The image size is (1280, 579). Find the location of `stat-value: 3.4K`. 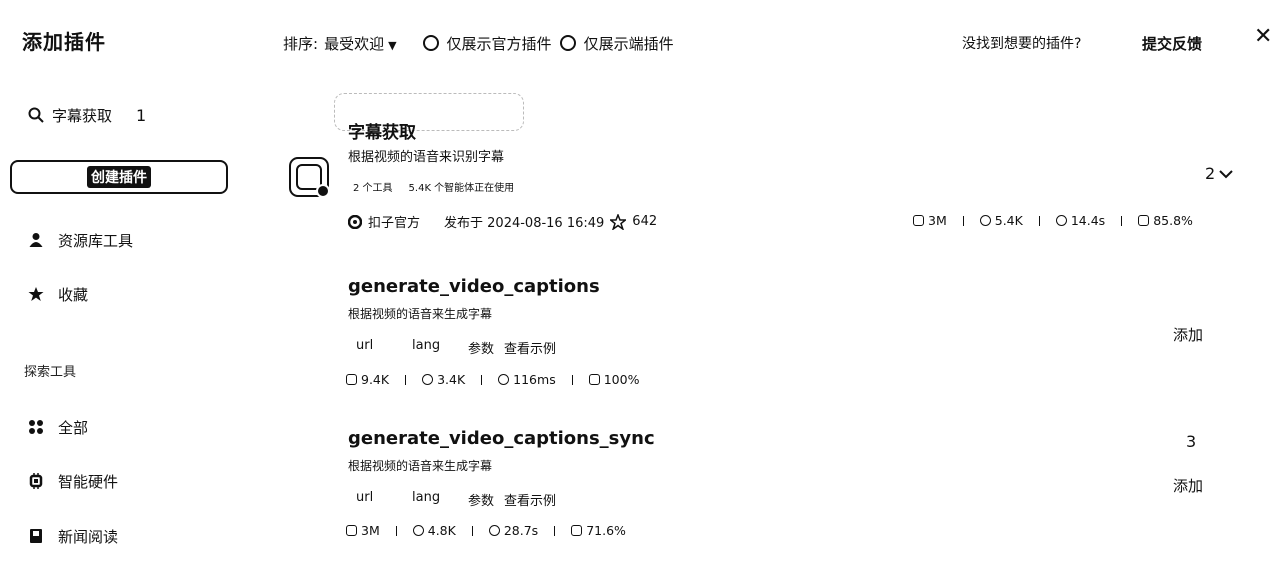

stat-value: 3.4K is located at coordinates (451, 379).